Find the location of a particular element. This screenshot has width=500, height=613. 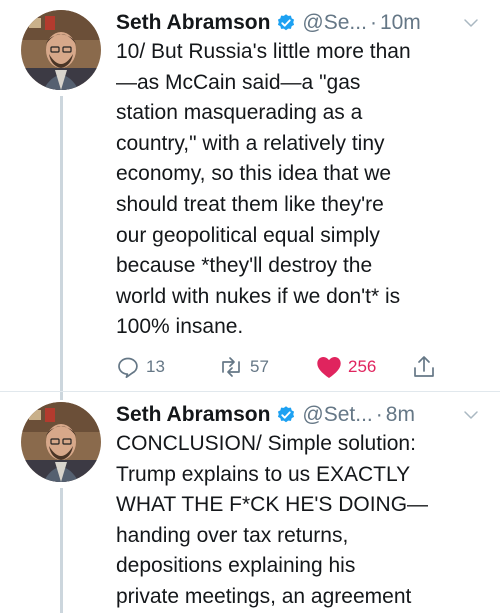

like-button: 256 is located at coordinates (346, 367).